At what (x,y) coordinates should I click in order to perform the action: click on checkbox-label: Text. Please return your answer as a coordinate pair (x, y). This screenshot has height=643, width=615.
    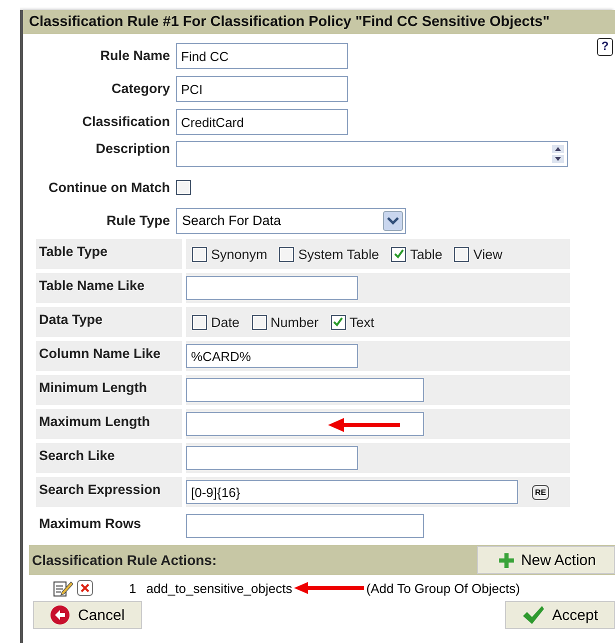
    Looking at the image, I should click on (362, 322).